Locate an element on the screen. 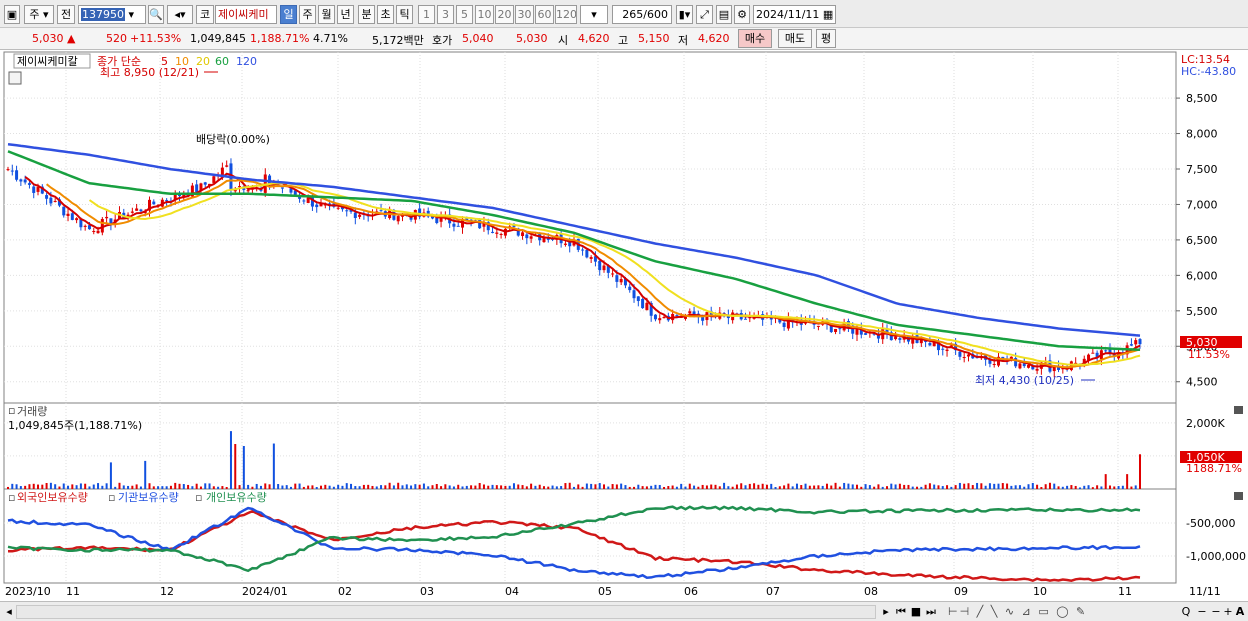  calendar-icon: ▦ is located at coordinates (828, 14).